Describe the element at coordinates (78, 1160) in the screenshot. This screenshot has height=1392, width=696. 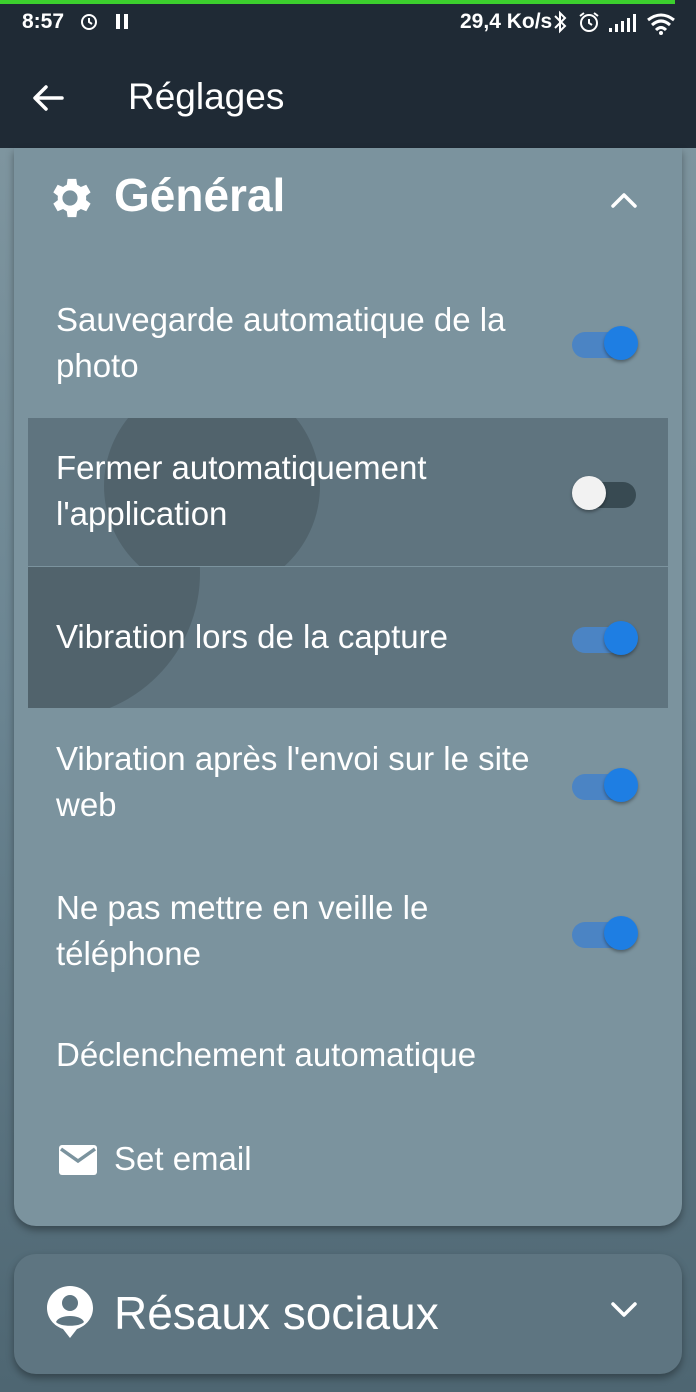
I see `email-icon` at that location.